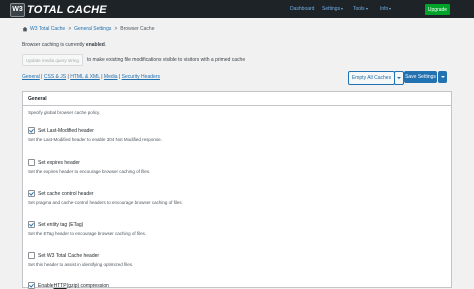 This screenshot has width=474, height=289. I want to click on w3tc-header-checkbox, so click(31, 255).